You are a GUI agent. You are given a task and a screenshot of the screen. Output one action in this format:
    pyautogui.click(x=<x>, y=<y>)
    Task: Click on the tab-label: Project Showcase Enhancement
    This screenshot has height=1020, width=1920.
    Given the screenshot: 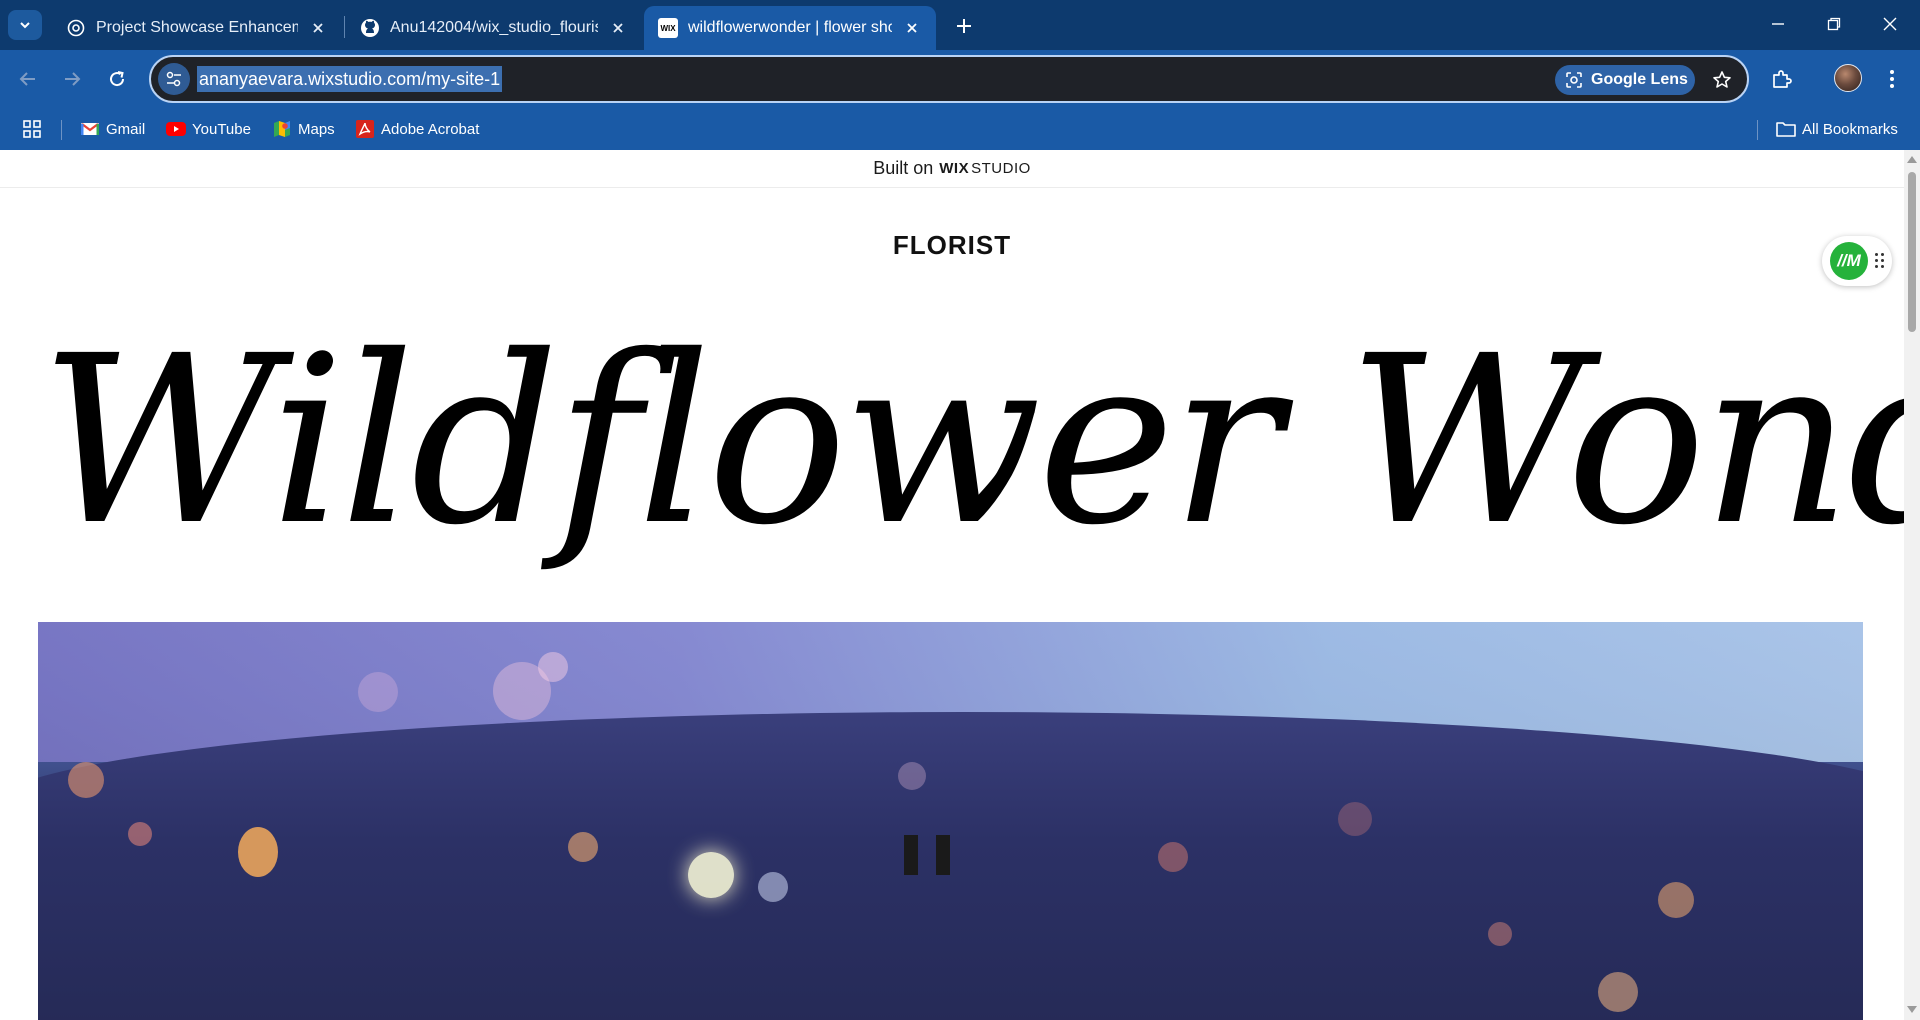 What is the action you would take?
    pyautogui.click(x=197, y=27)
    